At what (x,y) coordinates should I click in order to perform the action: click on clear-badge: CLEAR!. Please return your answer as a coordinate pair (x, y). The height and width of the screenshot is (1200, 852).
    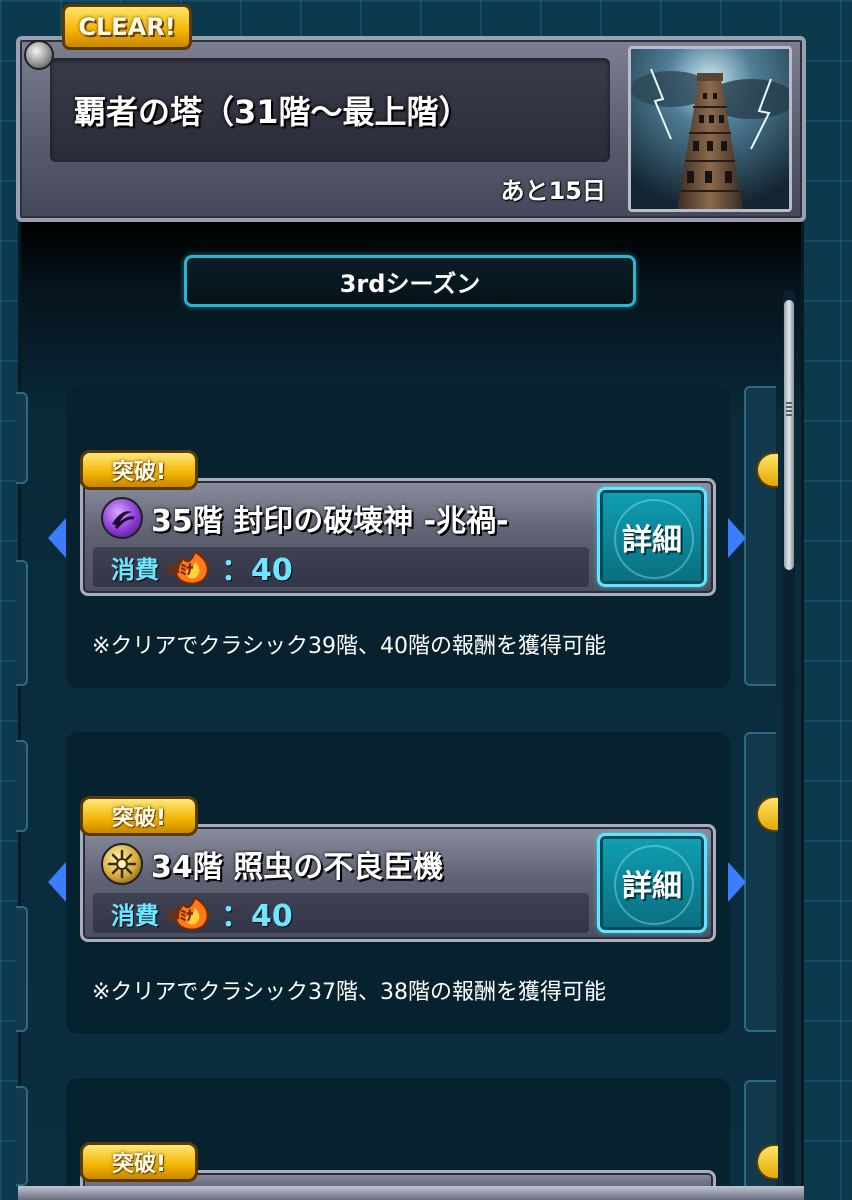
    Looking at the image, I should click on (127, 27).